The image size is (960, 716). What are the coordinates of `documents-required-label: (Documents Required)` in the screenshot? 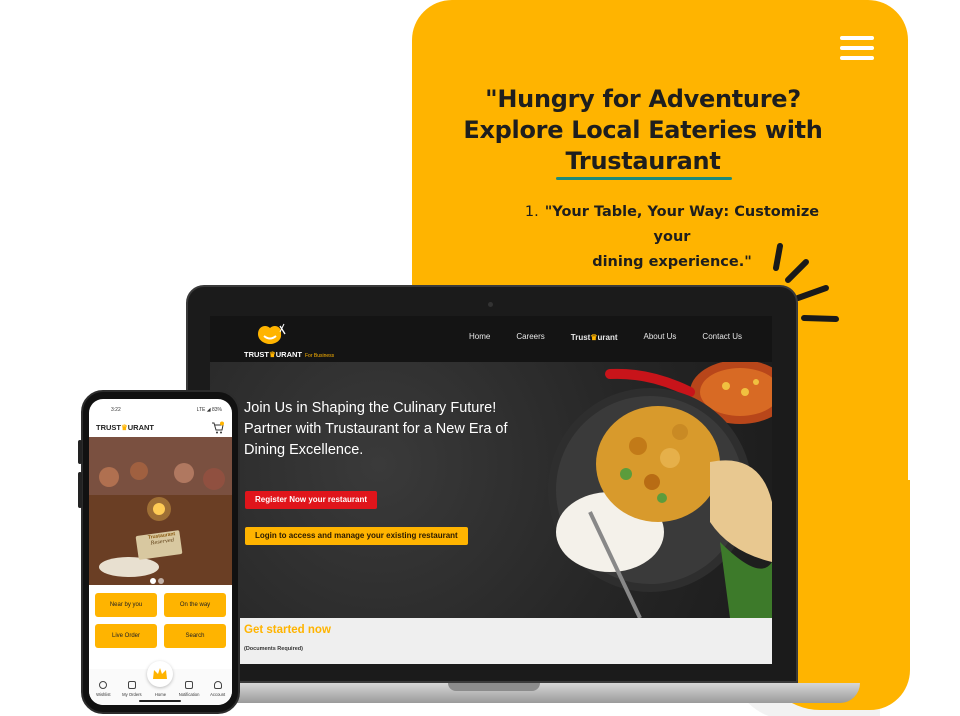 It's located at (273, 649).